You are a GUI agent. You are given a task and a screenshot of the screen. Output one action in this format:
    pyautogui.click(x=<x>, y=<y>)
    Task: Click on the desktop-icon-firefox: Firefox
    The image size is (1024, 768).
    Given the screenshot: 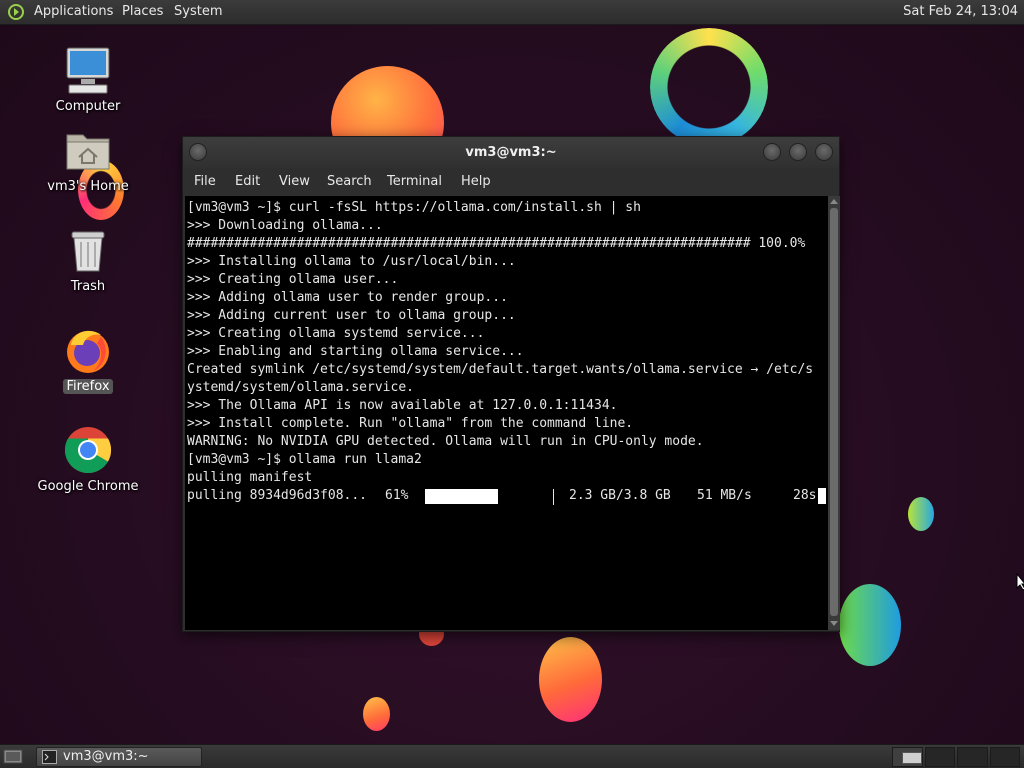 What is the action you would take?
    pyautogui.click(x=88, y=359)
    